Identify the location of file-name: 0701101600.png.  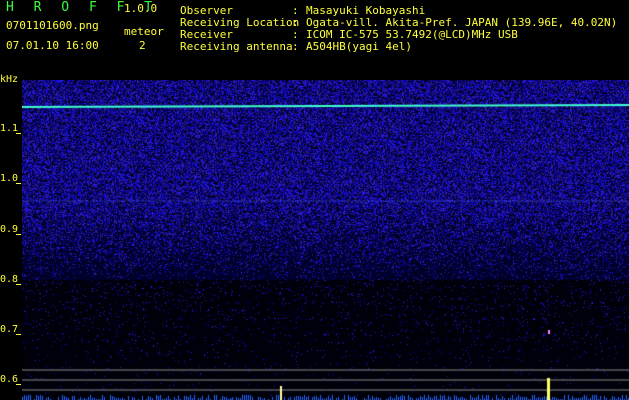
(52, 25).